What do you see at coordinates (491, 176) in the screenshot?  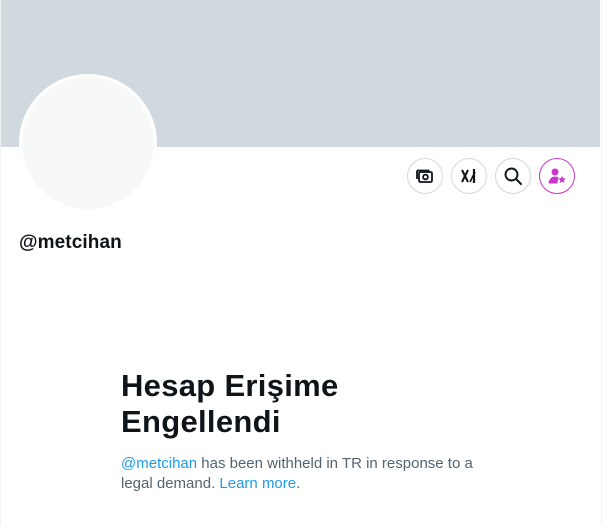 I see `profile-actions` at bounding box center [491, 176].